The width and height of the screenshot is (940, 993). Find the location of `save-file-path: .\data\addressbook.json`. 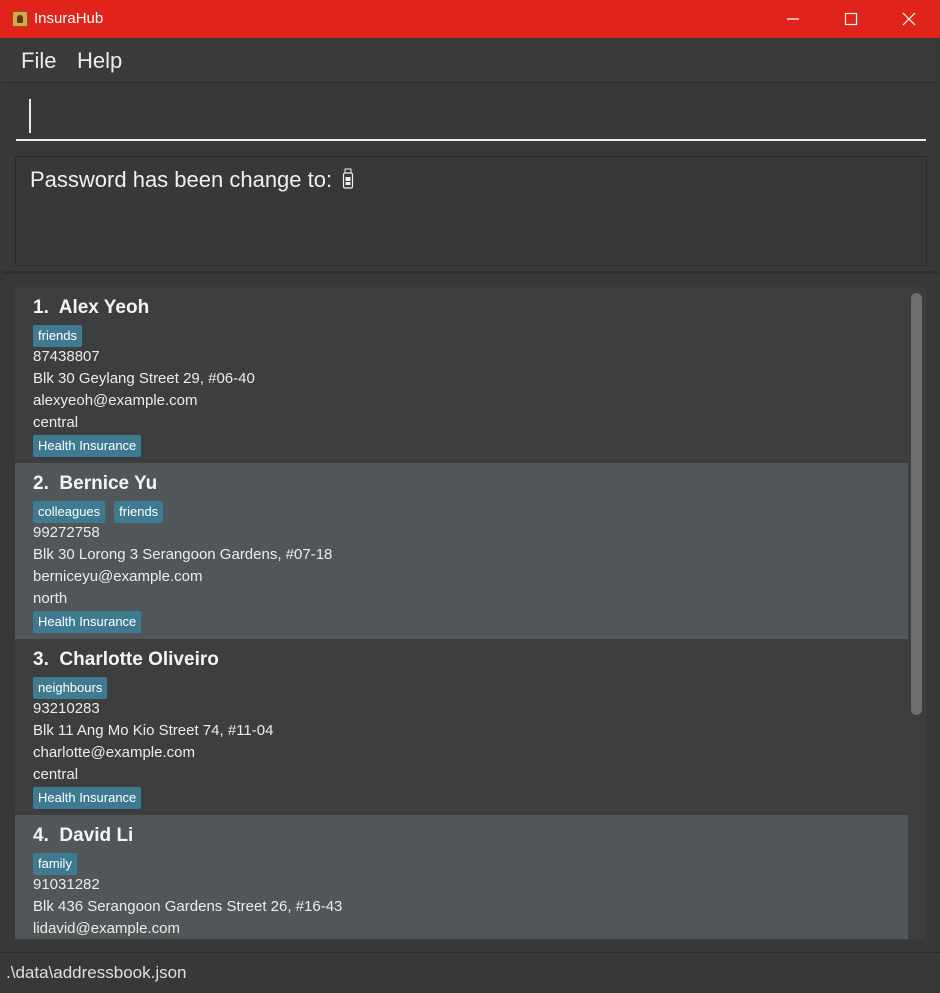

save-file-path: .\data\addressbook.json is located at coordinates (96, 972).